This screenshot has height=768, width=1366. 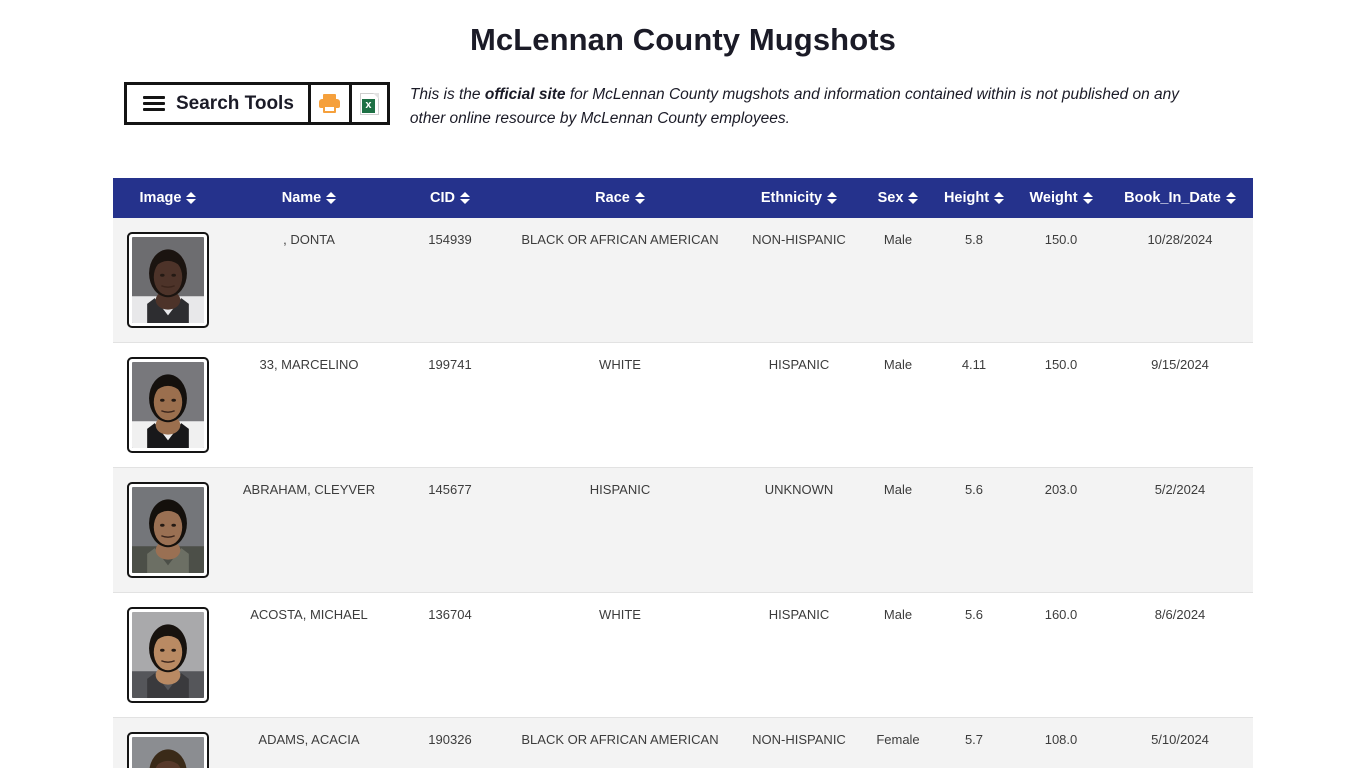 What do you see at coordinates (309, 405) in the screenshot?
I see `cell-name: 33, MARCELINO` at bounding box center [309, 405].